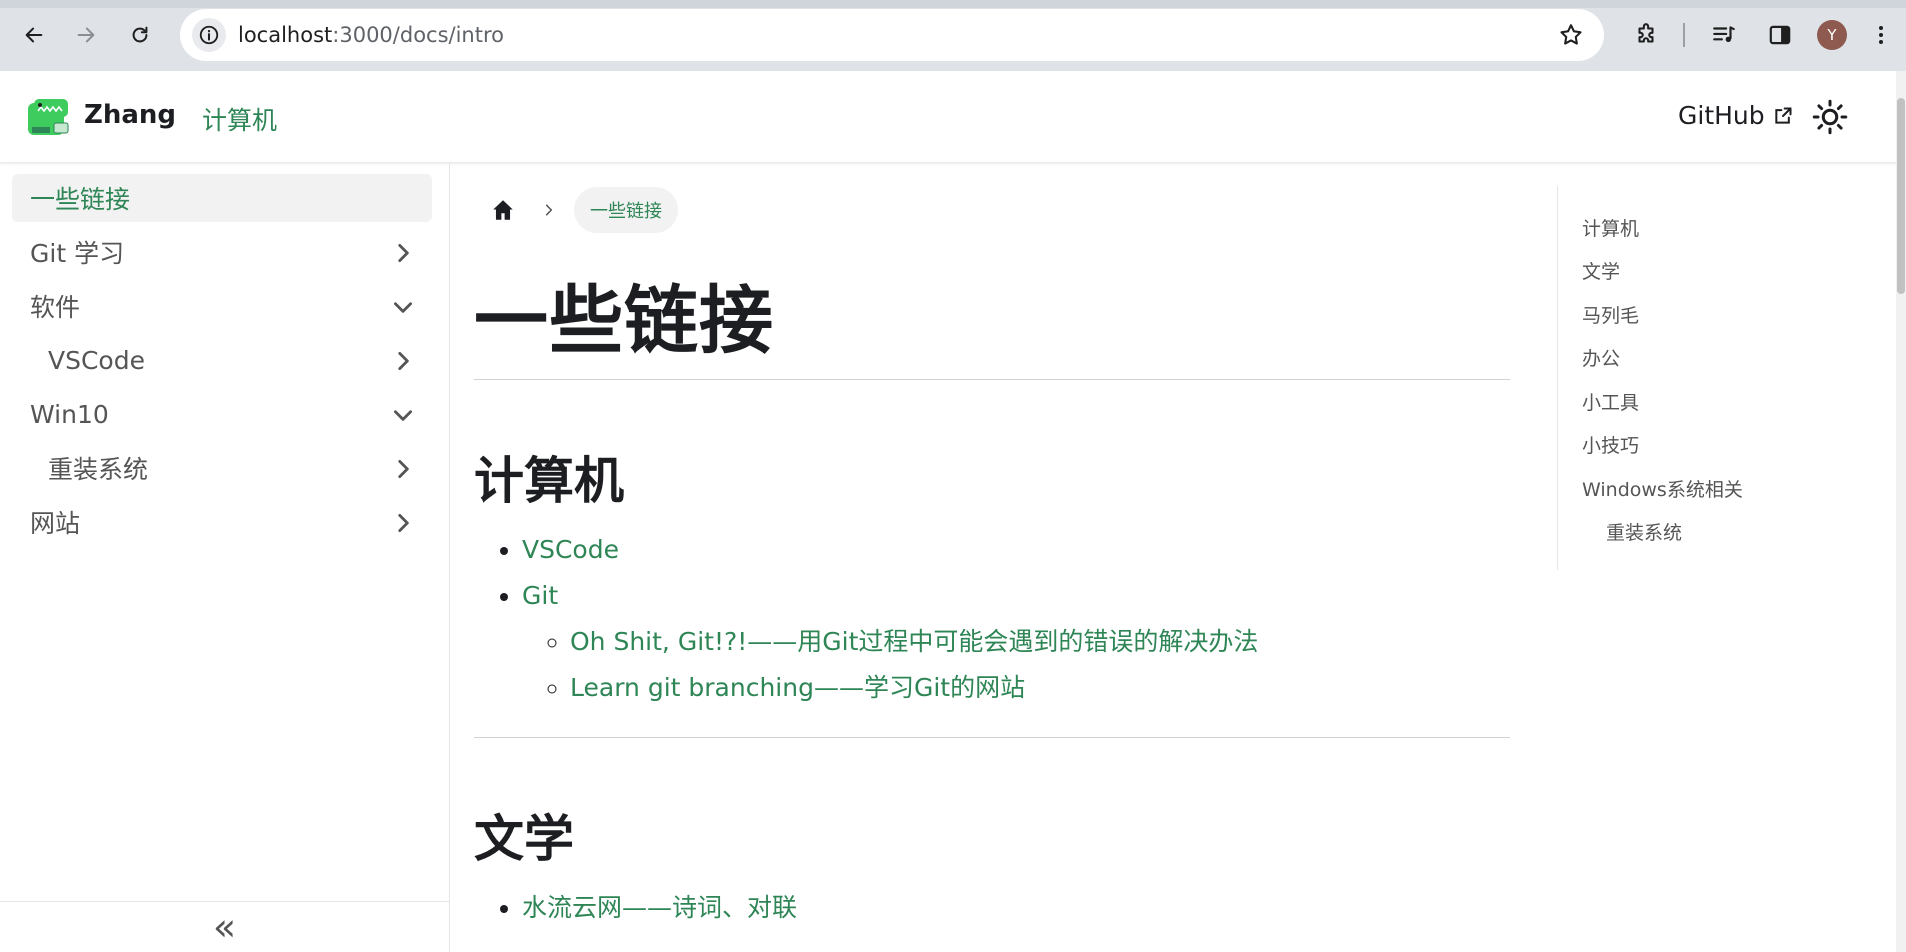 The width and height of the screenshot is (1906, 952). I want to click on toc-item-office: 办公, so click(1601, 357).